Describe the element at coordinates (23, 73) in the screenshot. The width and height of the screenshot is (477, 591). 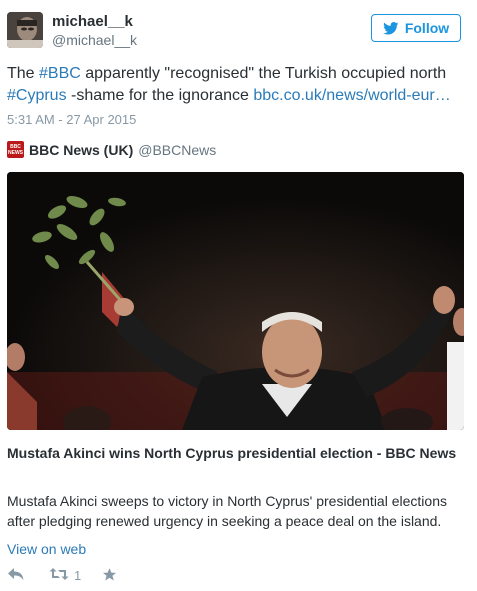
I see `tweet-text-part: The` at that location.